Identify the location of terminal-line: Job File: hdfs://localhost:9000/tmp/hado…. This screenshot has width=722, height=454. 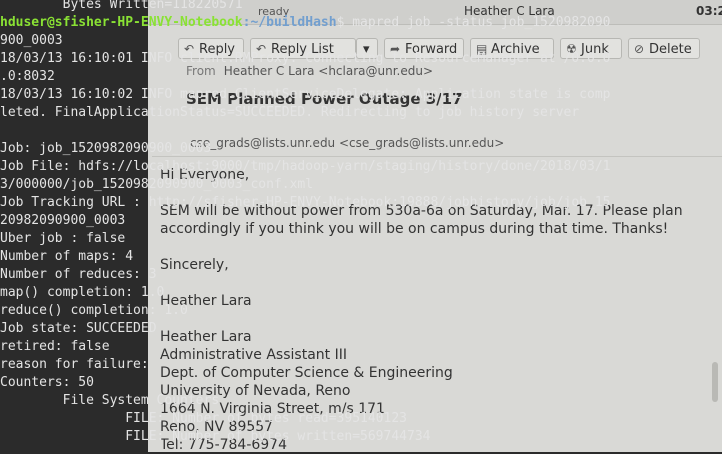
(305, 166).